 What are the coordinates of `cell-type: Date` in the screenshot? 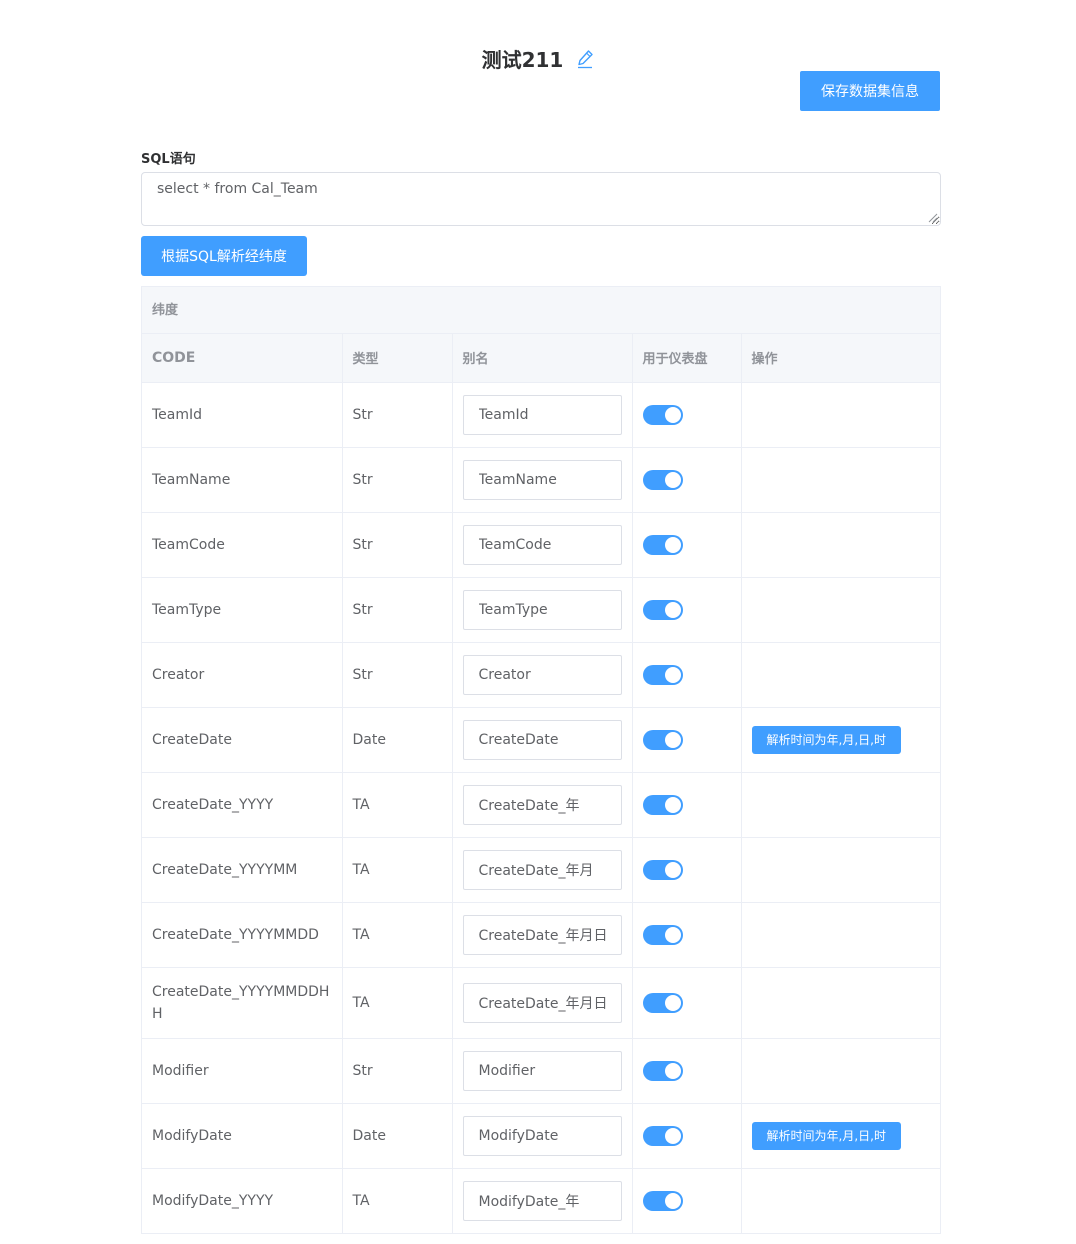 It's located at (397, 740).